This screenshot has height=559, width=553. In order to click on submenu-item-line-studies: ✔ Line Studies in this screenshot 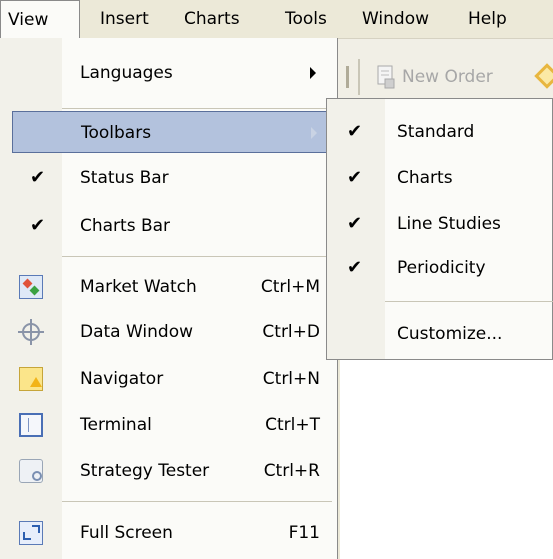, I will do `click(439, 224)`.